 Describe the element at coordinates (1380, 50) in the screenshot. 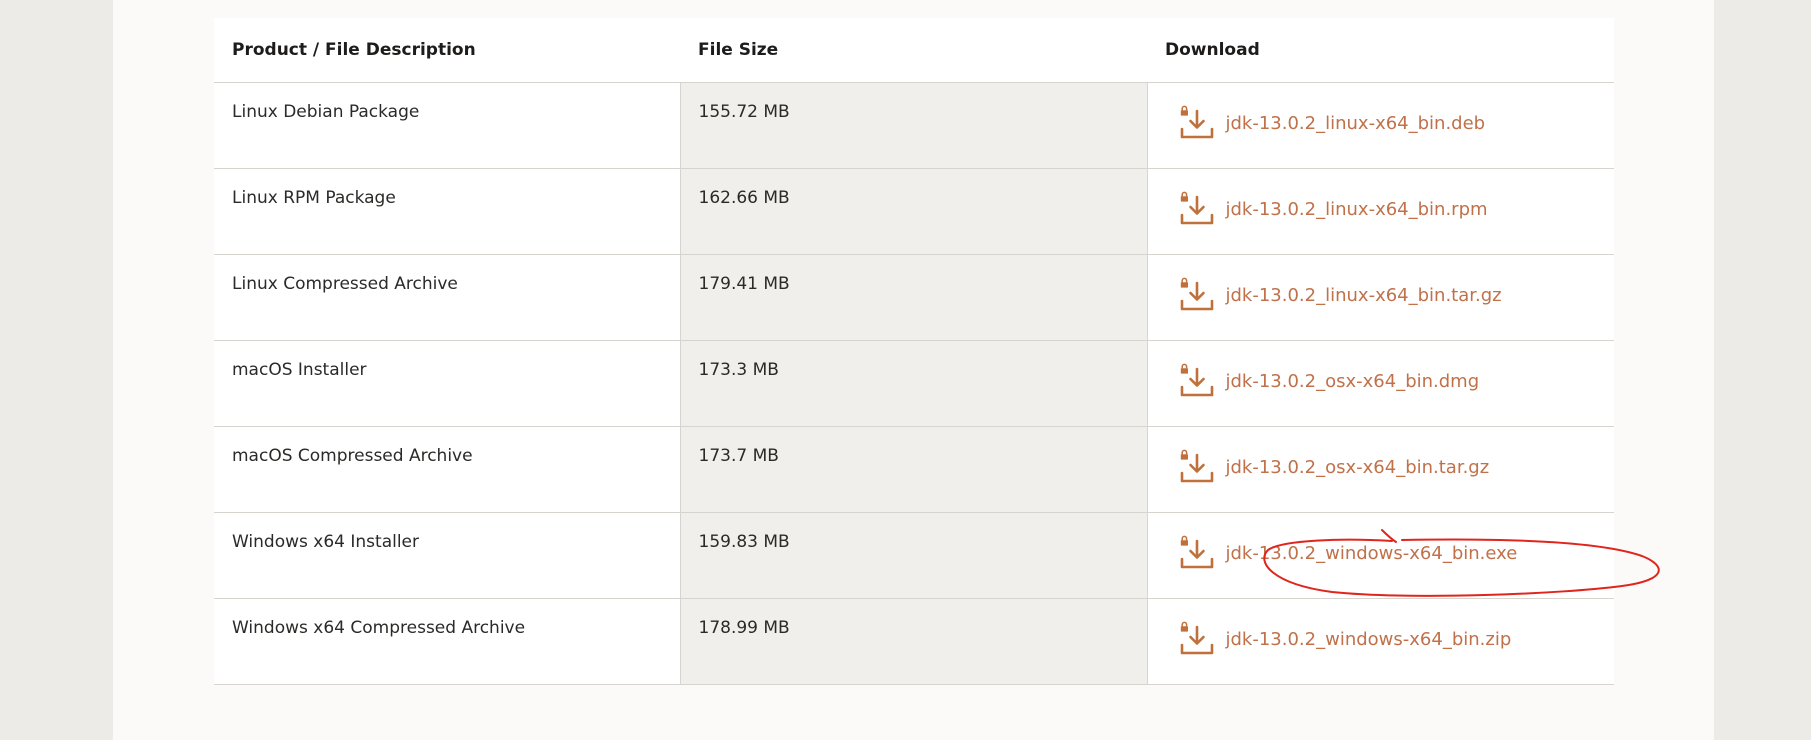

I see `header-download: Download` at that location.